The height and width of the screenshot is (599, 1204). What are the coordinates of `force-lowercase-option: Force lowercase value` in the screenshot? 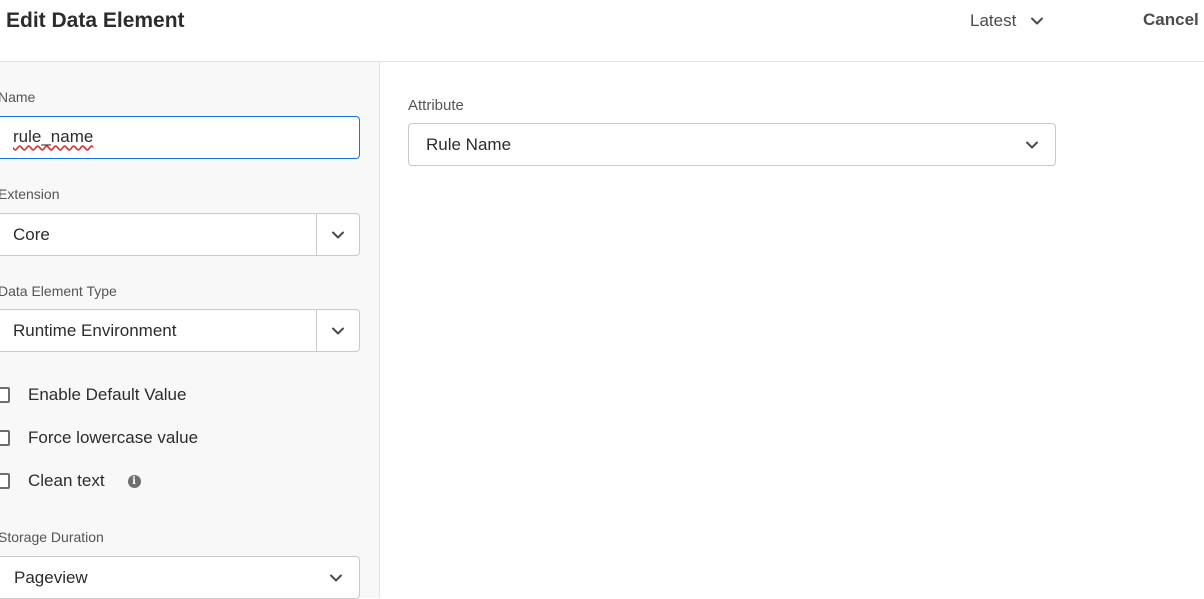 It's located at (99, 438).